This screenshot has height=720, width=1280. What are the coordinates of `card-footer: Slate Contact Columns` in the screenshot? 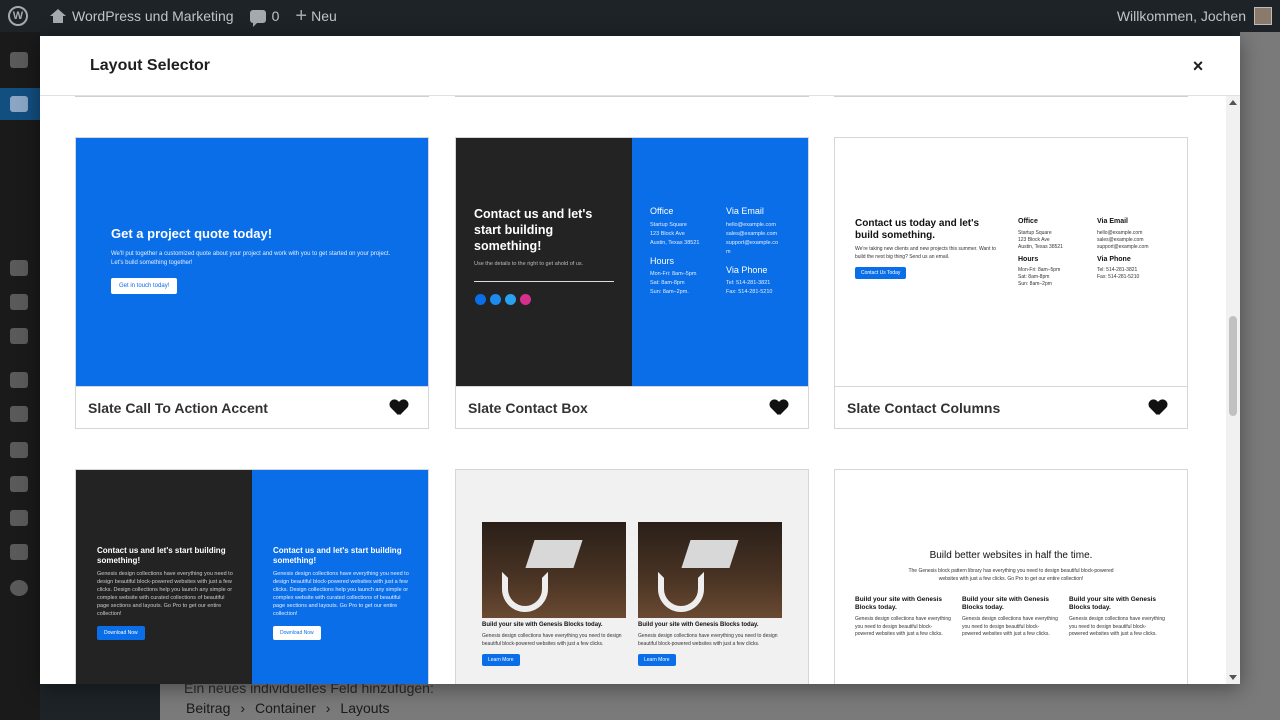 It's located at (1011, 407).